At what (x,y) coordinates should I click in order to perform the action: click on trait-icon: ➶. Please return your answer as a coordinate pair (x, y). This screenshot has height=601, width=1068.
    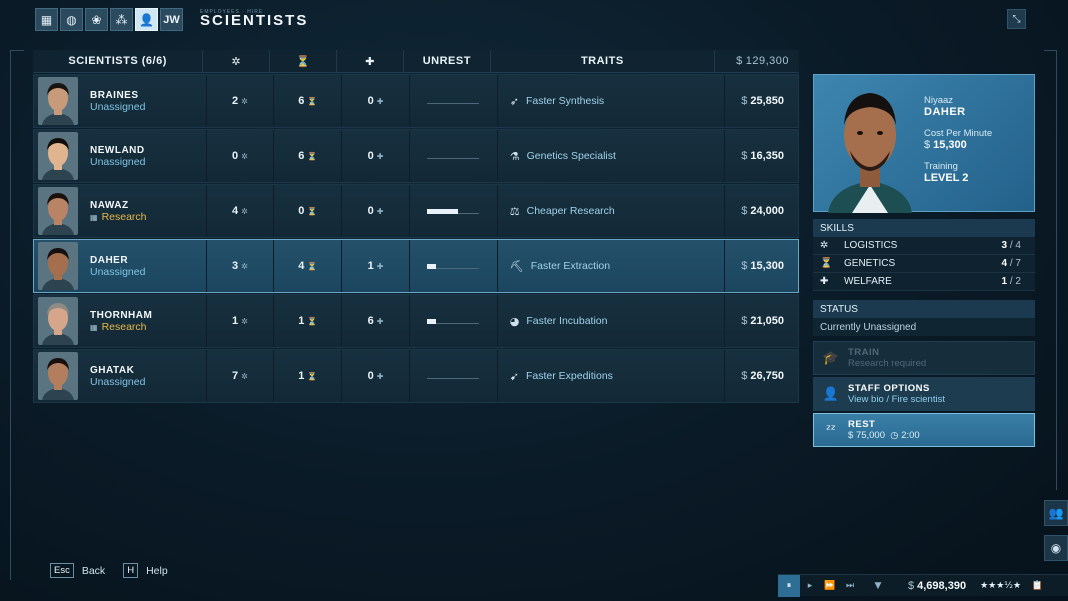
    Looking at the image, I should click on (514, 101).